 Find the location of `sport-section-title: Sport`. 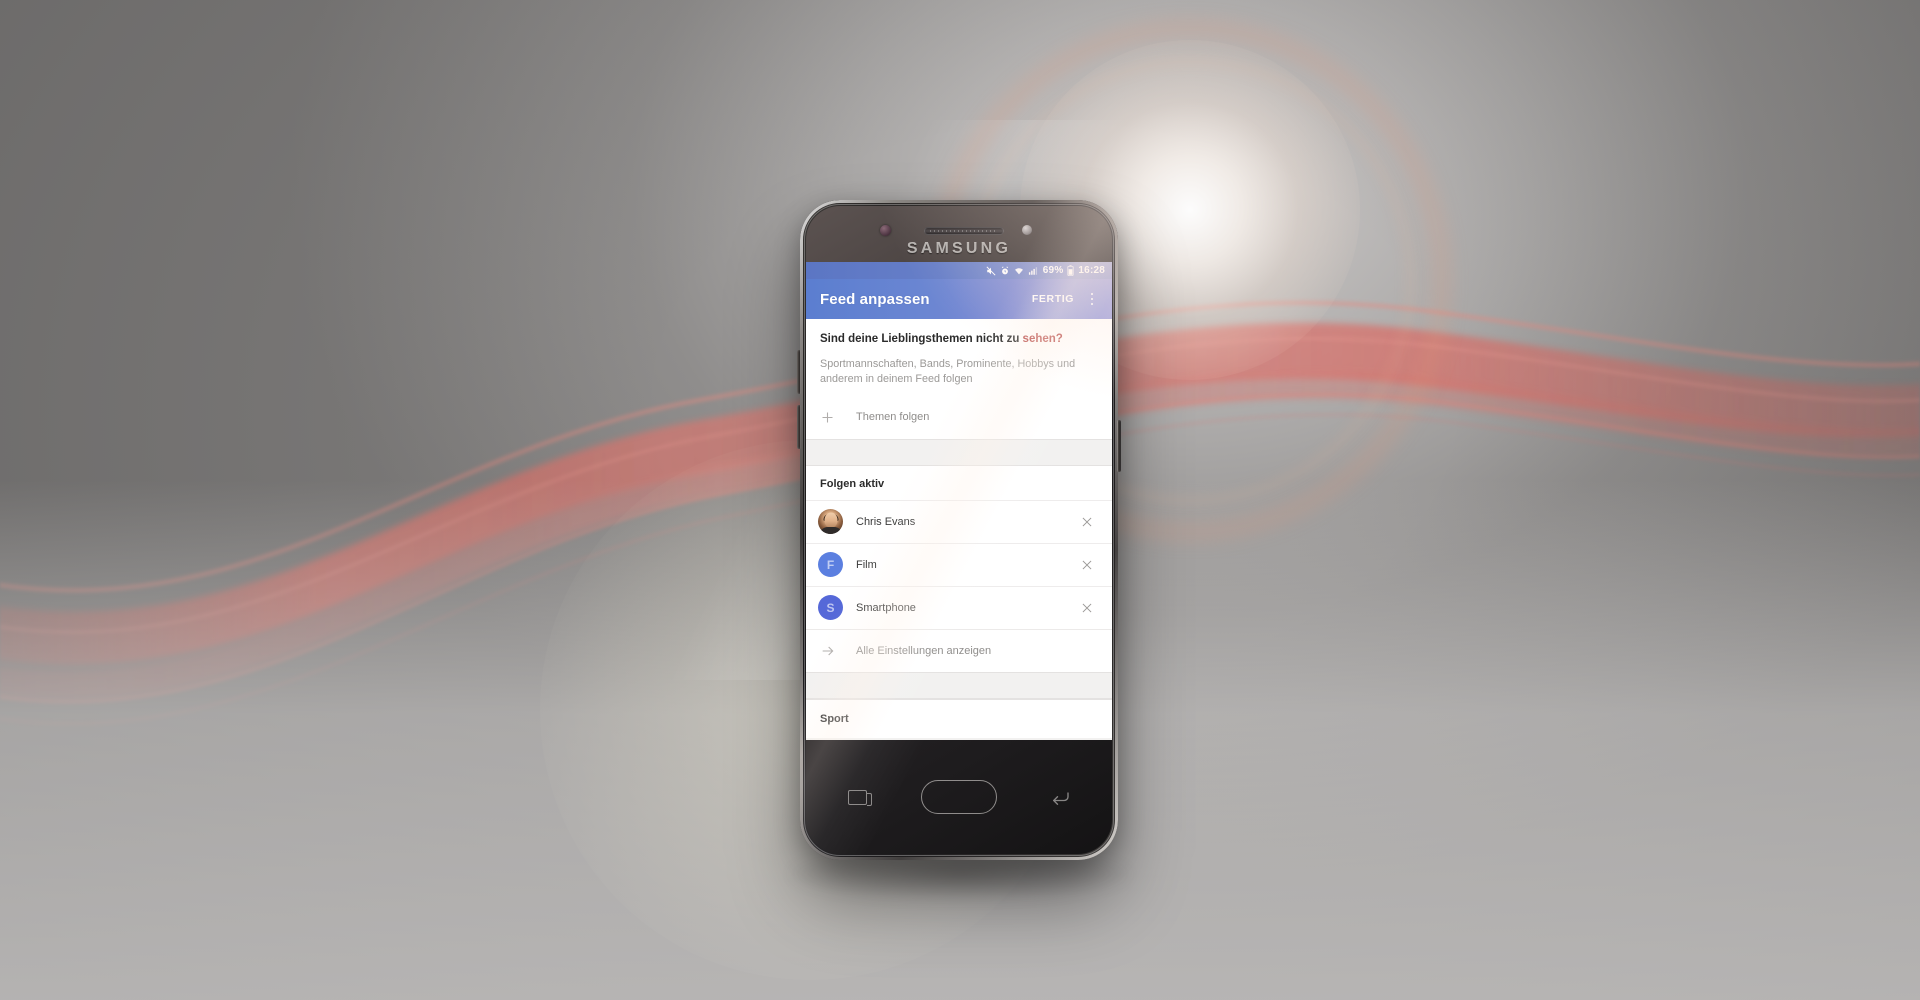

sport-section-title: Sport is located at coordinates (959, 718).